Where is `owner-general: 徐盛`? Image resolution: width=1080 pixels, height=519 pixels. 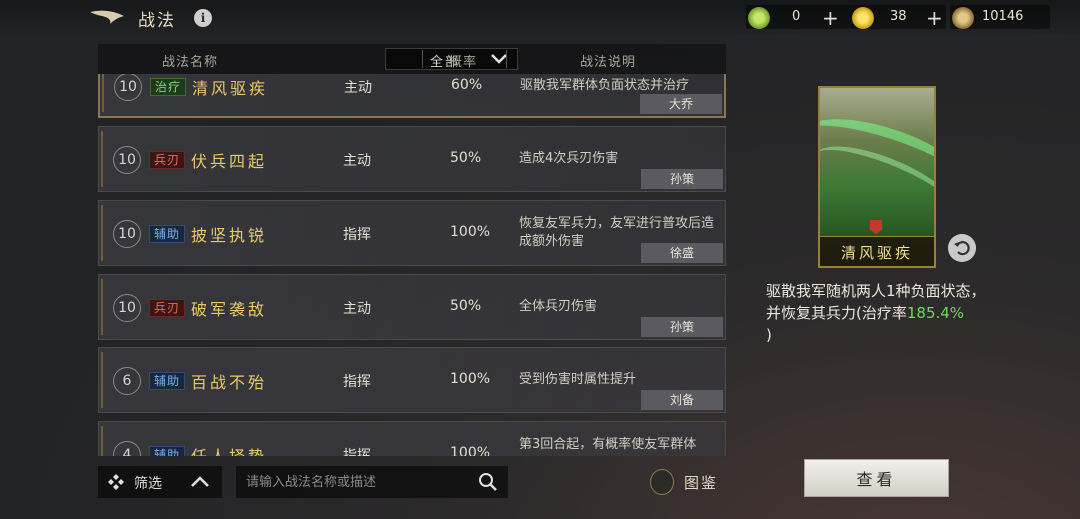
owner-general: 徐盛 is located at coordinates (682, 253).